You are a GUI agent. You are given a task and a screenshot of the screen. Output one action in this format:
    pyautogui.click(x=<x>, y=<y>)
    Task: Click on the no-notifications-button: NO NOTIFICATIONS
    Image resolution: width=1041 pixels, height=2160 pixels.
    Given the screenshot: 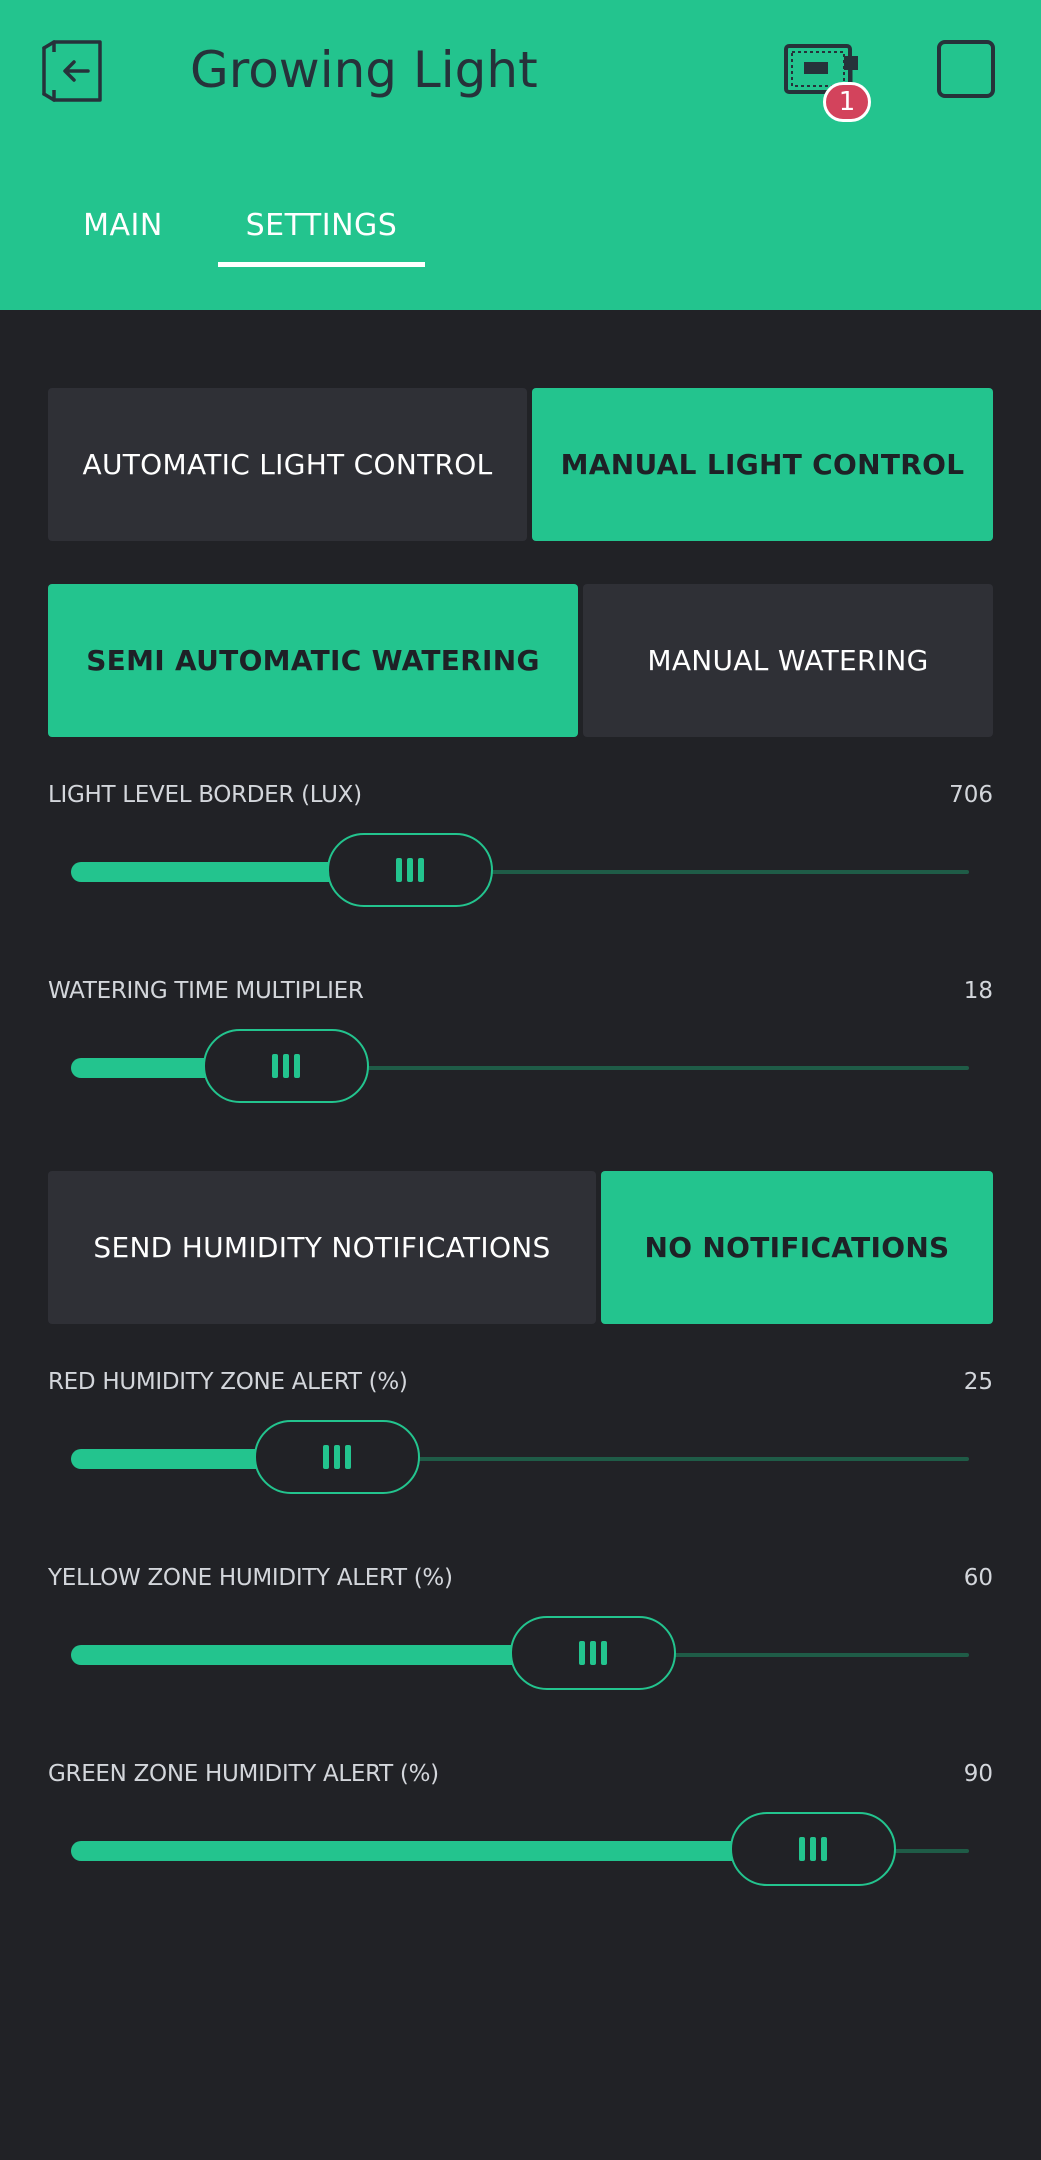 What is the action you would take?
    pyautogui.click(x=797, y=1247)
    